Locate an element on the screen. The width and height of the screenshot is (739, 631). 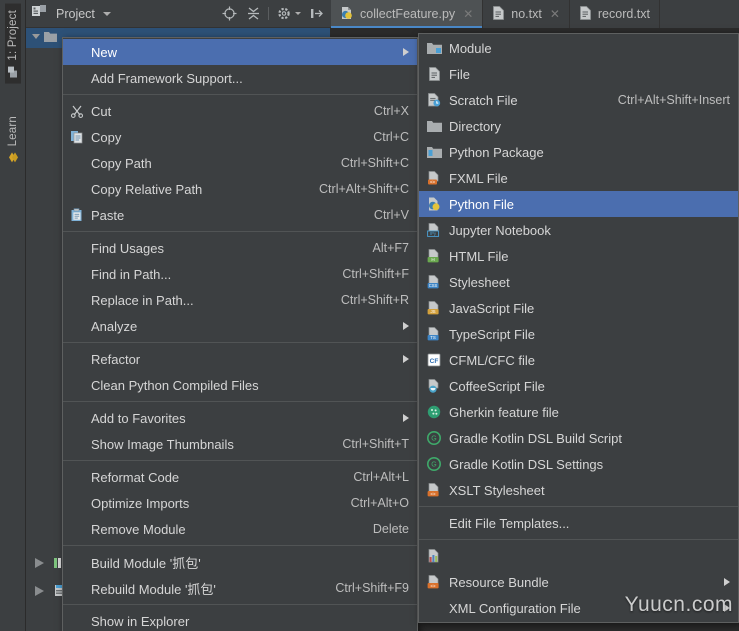
menu-item-label: Paste is located at coordinates (108, 215).